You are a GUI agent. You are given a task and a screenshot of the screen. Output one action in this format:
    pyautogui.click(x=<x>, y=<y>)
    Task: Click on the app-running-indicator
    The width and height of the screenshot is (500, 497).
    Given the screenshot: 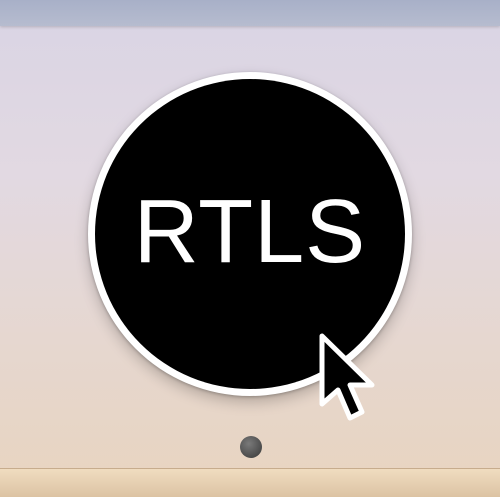 What is the action you would take?
    pyautogui.click(x=251, y=447)
    